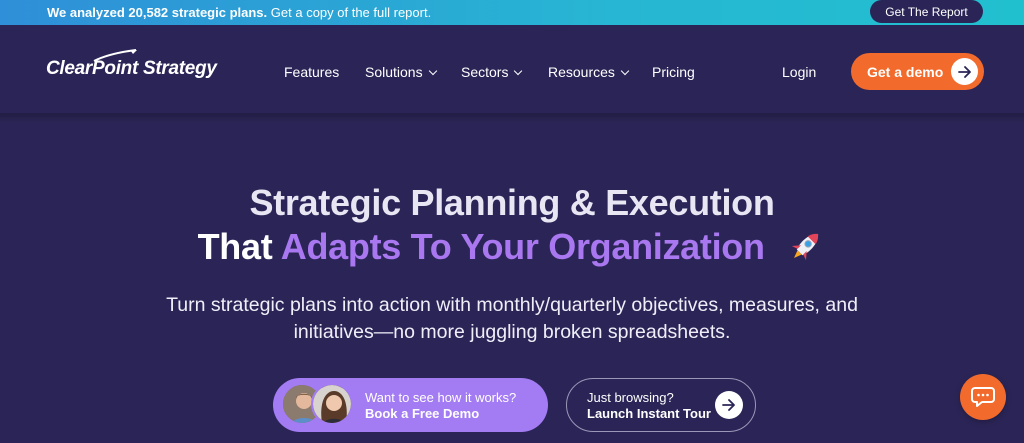  Describe the element at coordinates (422, 413) in the screenshot. I see `book-demo-label: Book a Free Demo` at that location.